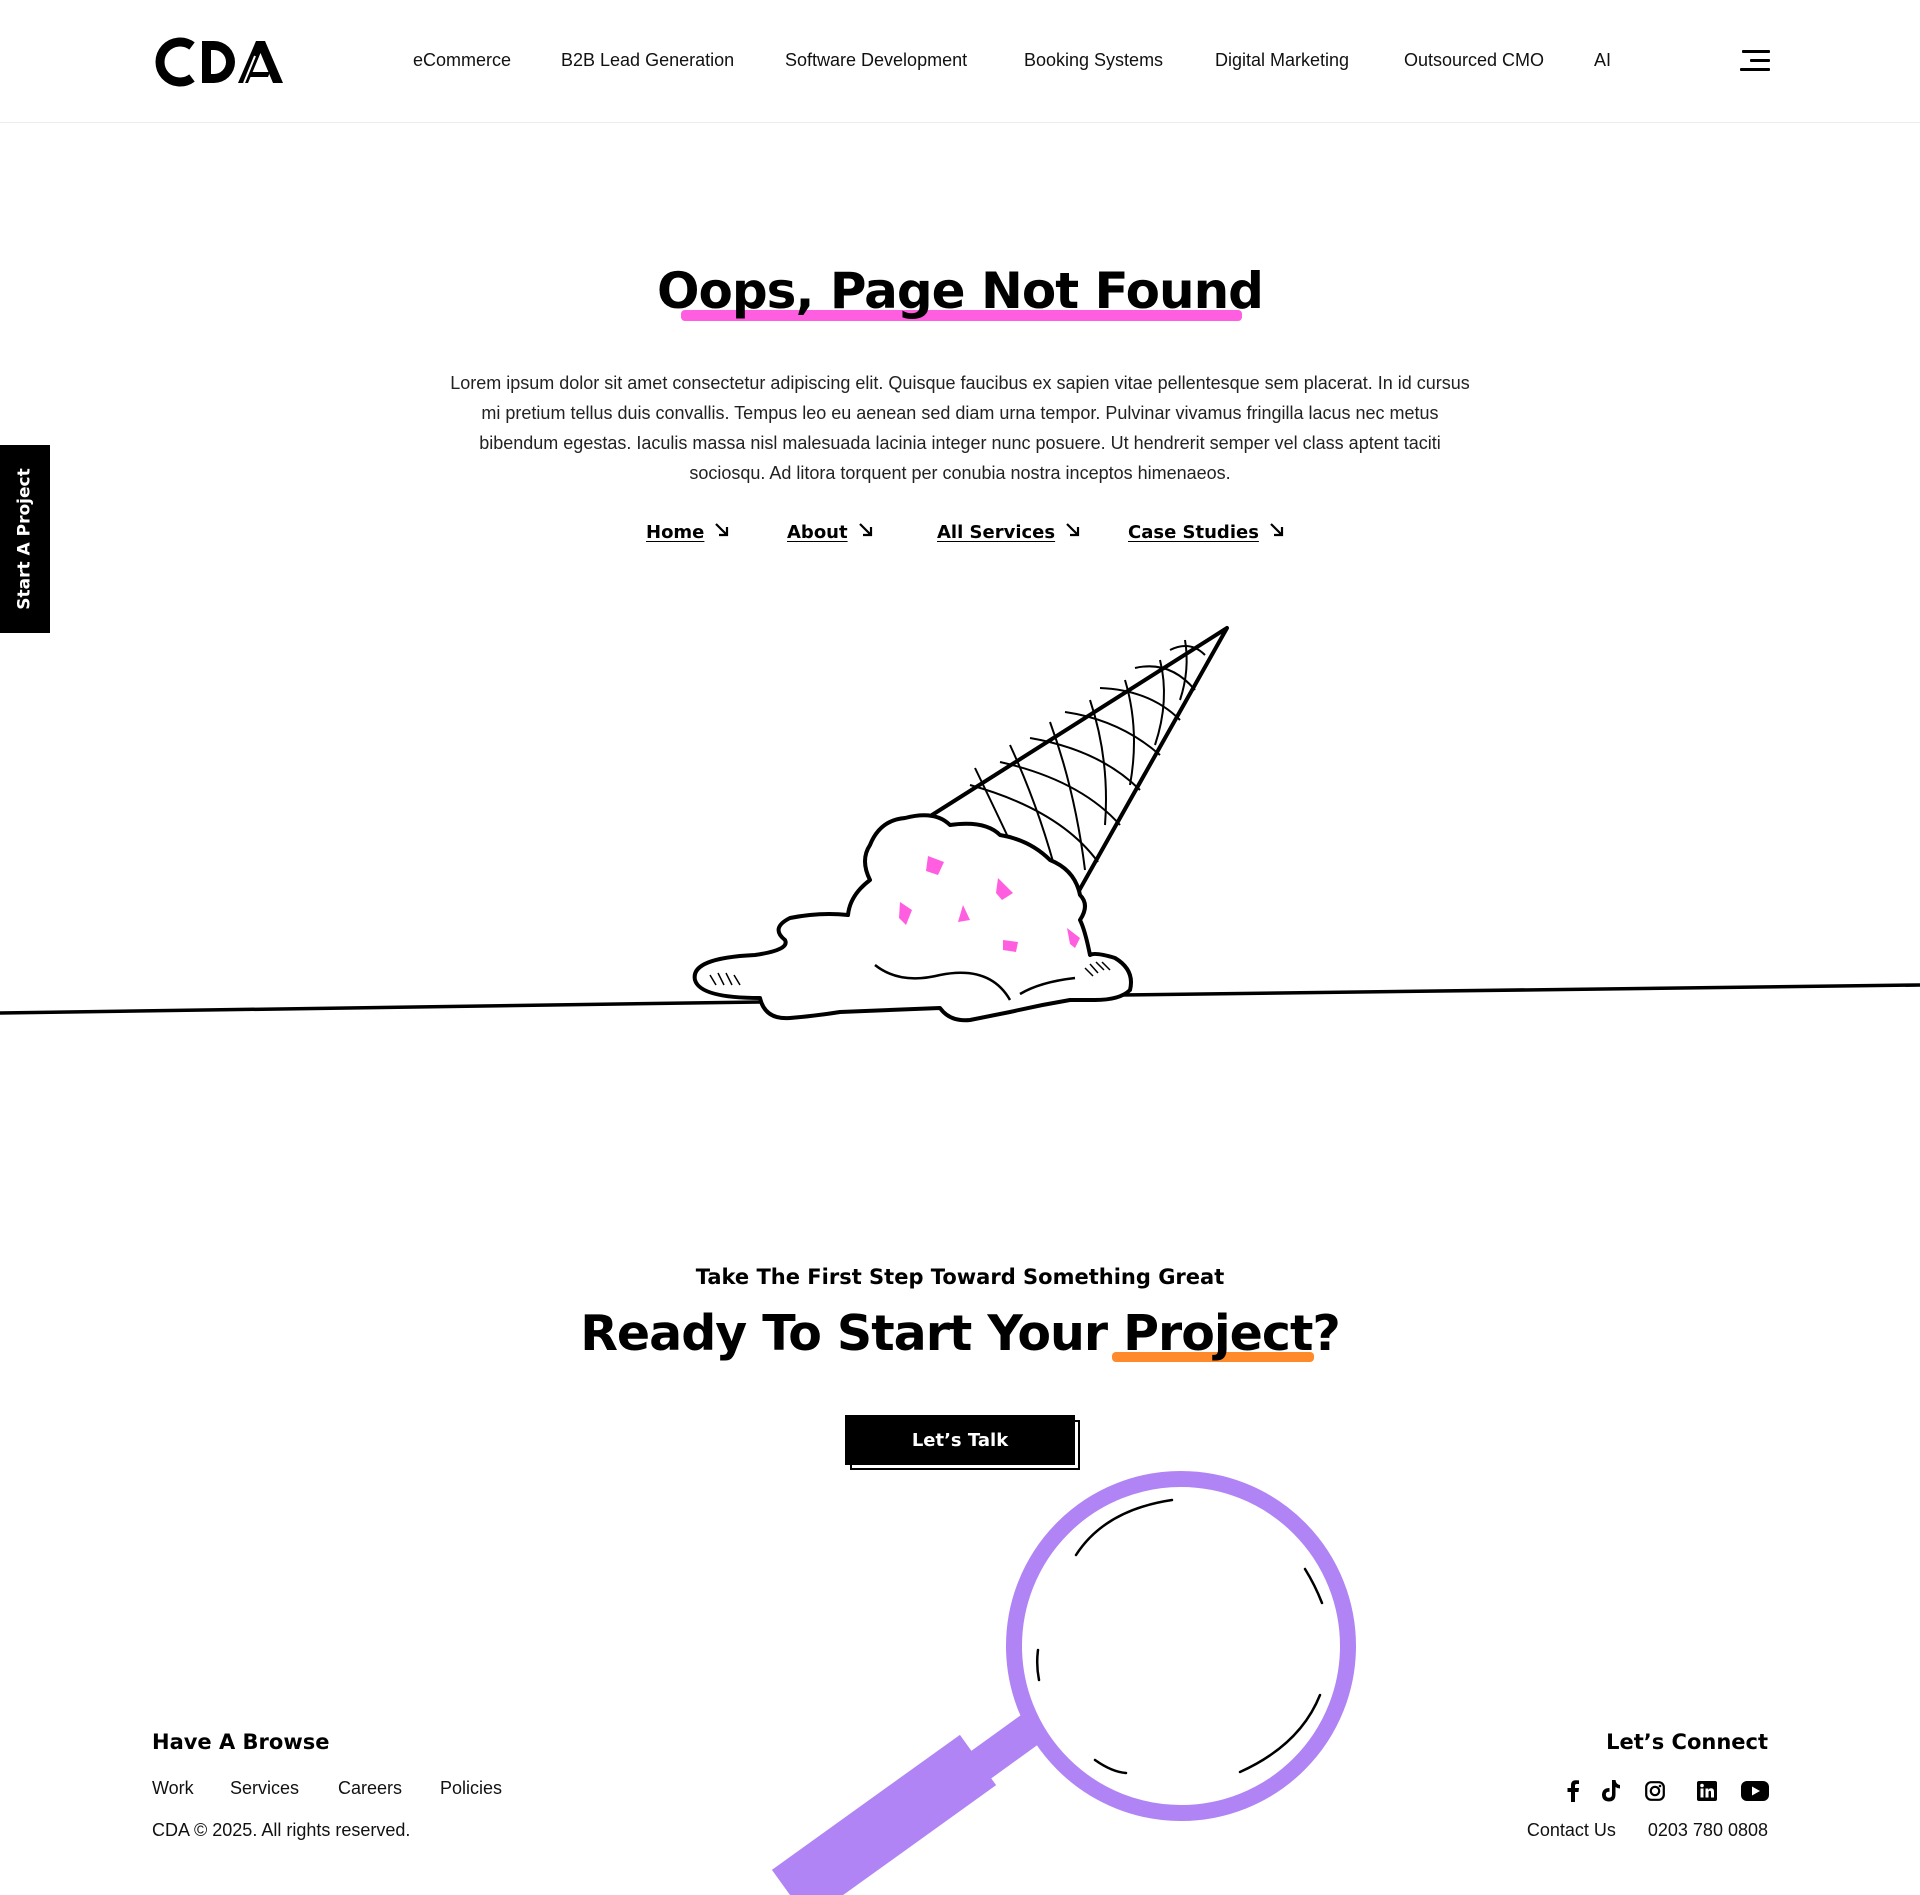 This screenshot has height=1895, width=1920. Describe the element at coordinates (1063, 1683) in the screenshot. I see `magnifying-glass-illustration` at that location.